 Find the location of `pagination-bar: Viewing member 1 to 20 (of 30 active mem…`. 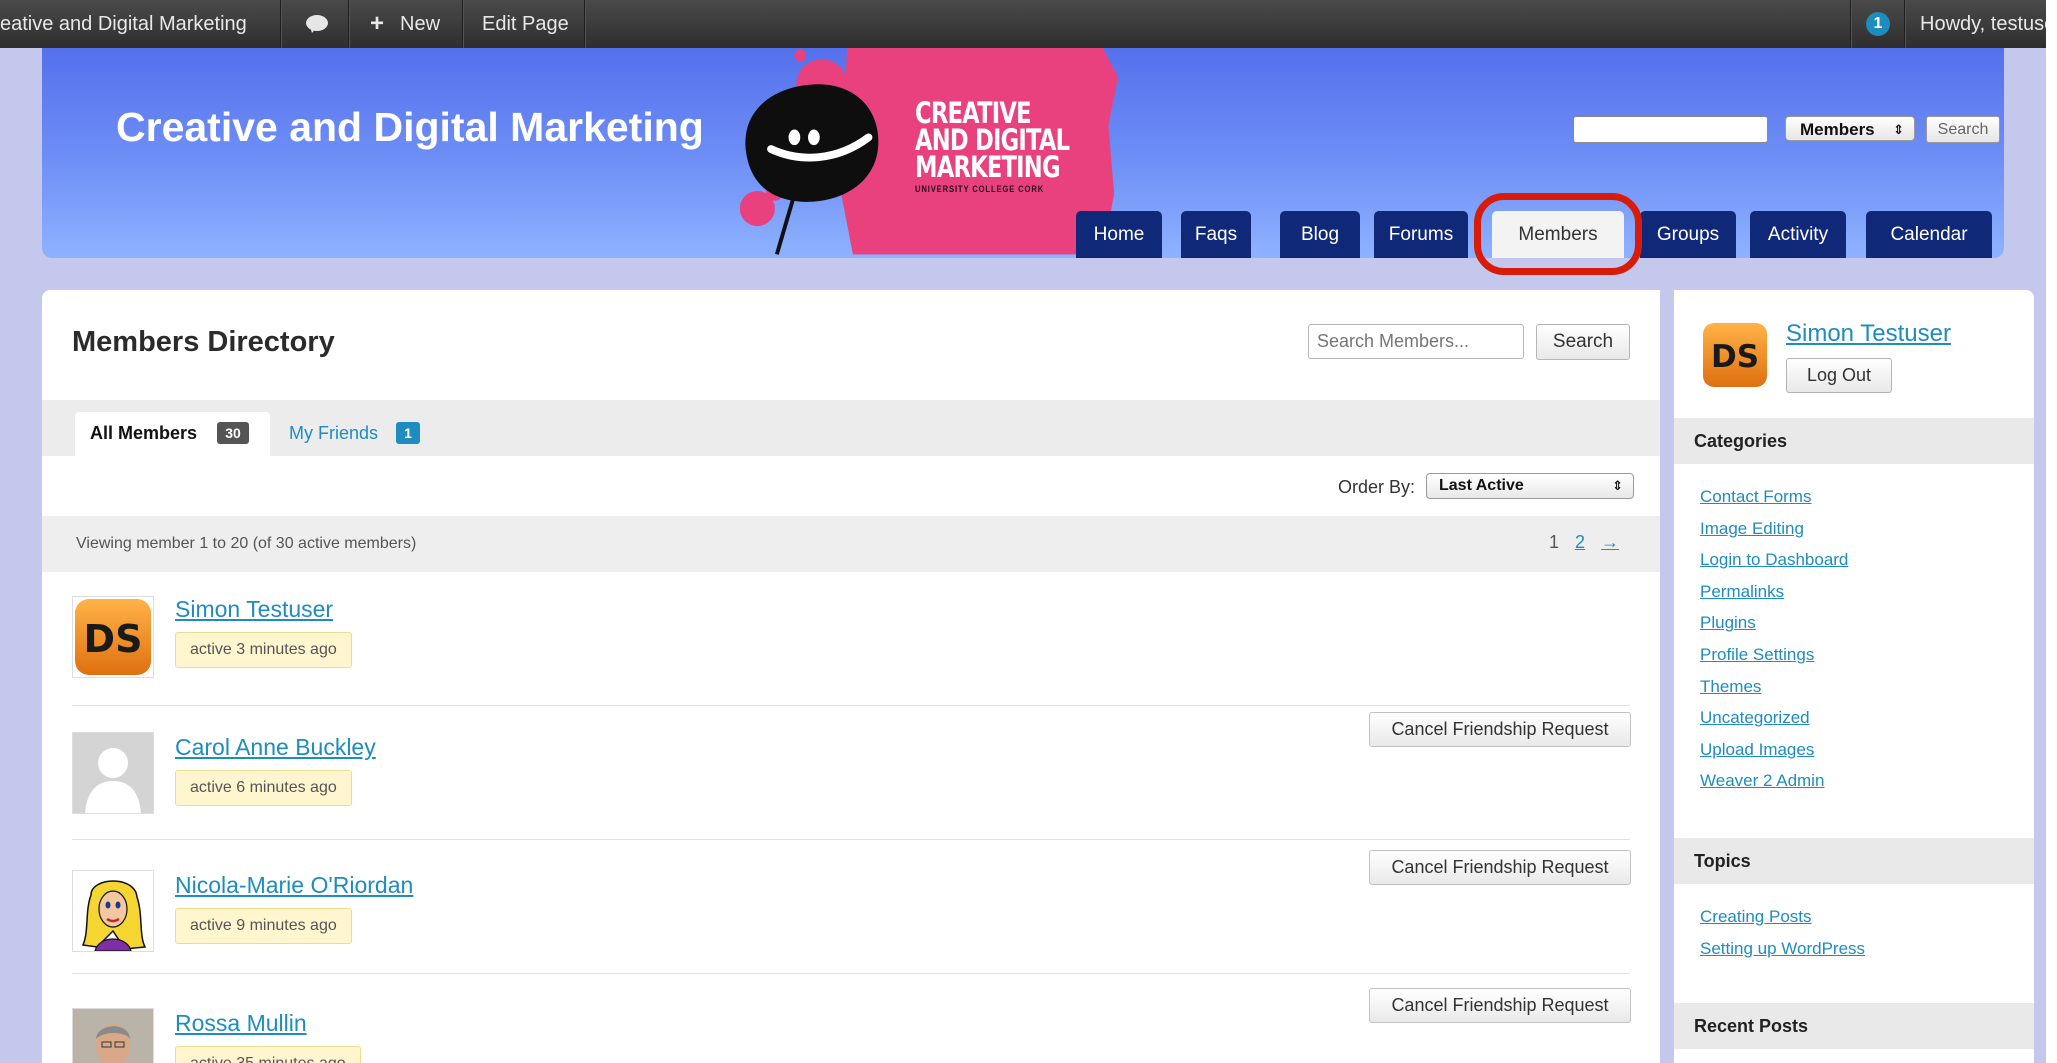

pagination-bar: Viewing member 1 to 20 (of 30 active mem… is located at coordinates (851, 544).